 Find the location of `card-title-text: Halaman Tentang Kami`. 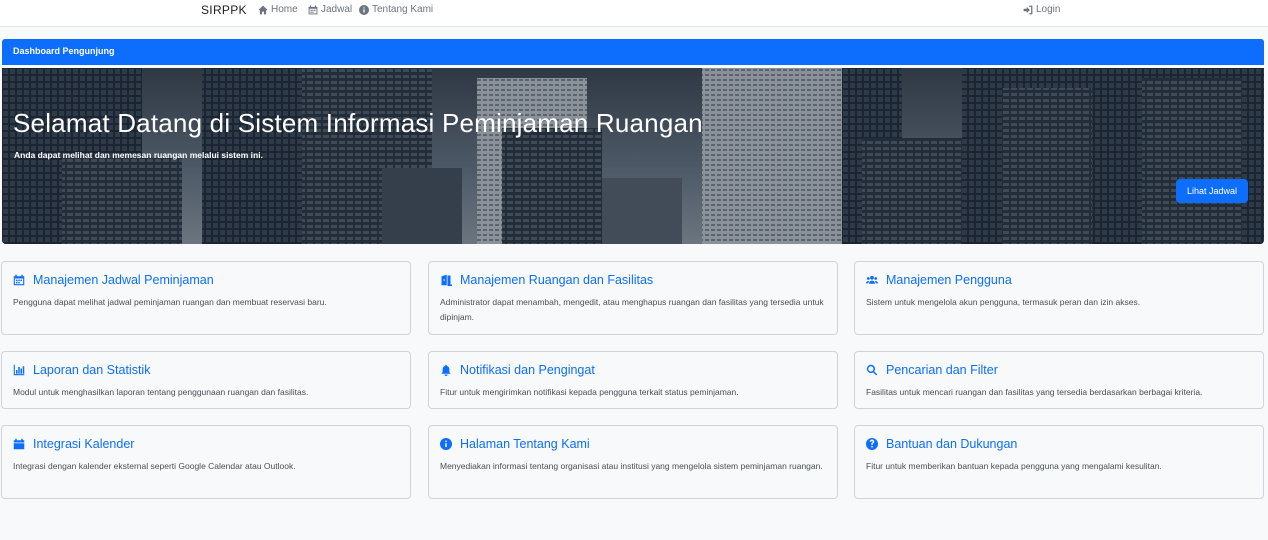

card-title-text: Halaman Tentang Kami is located at coordinates (525, 444).